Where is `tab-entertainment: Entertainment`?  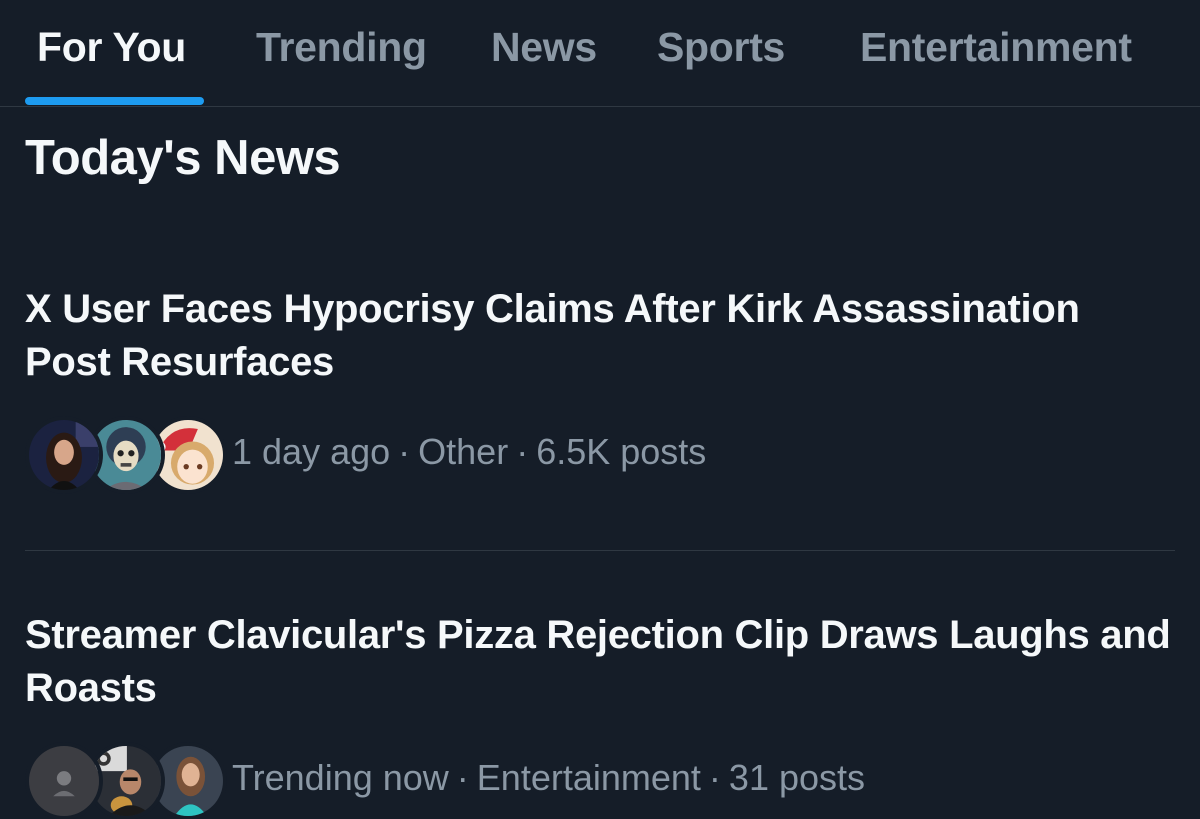 tab-entertainment: Entertainment is located at coordinates (996, 47).